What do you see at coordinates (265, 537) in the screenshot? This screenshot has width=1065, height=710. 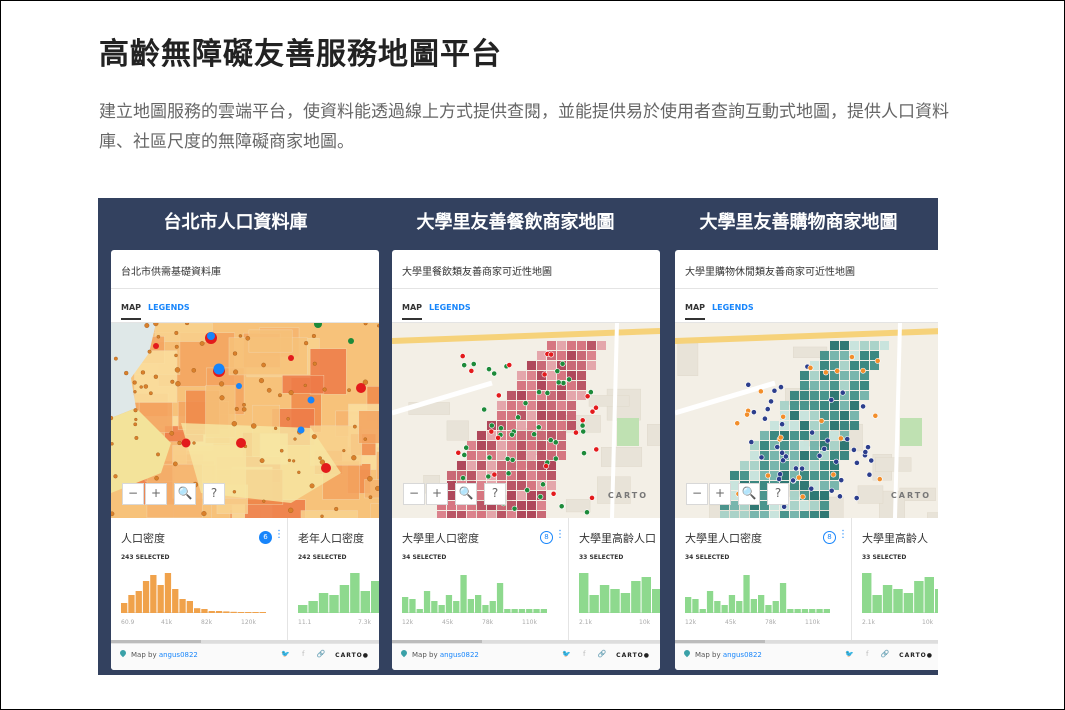 I see `widget-count-badge: 6` at bounding box center [265, 537].